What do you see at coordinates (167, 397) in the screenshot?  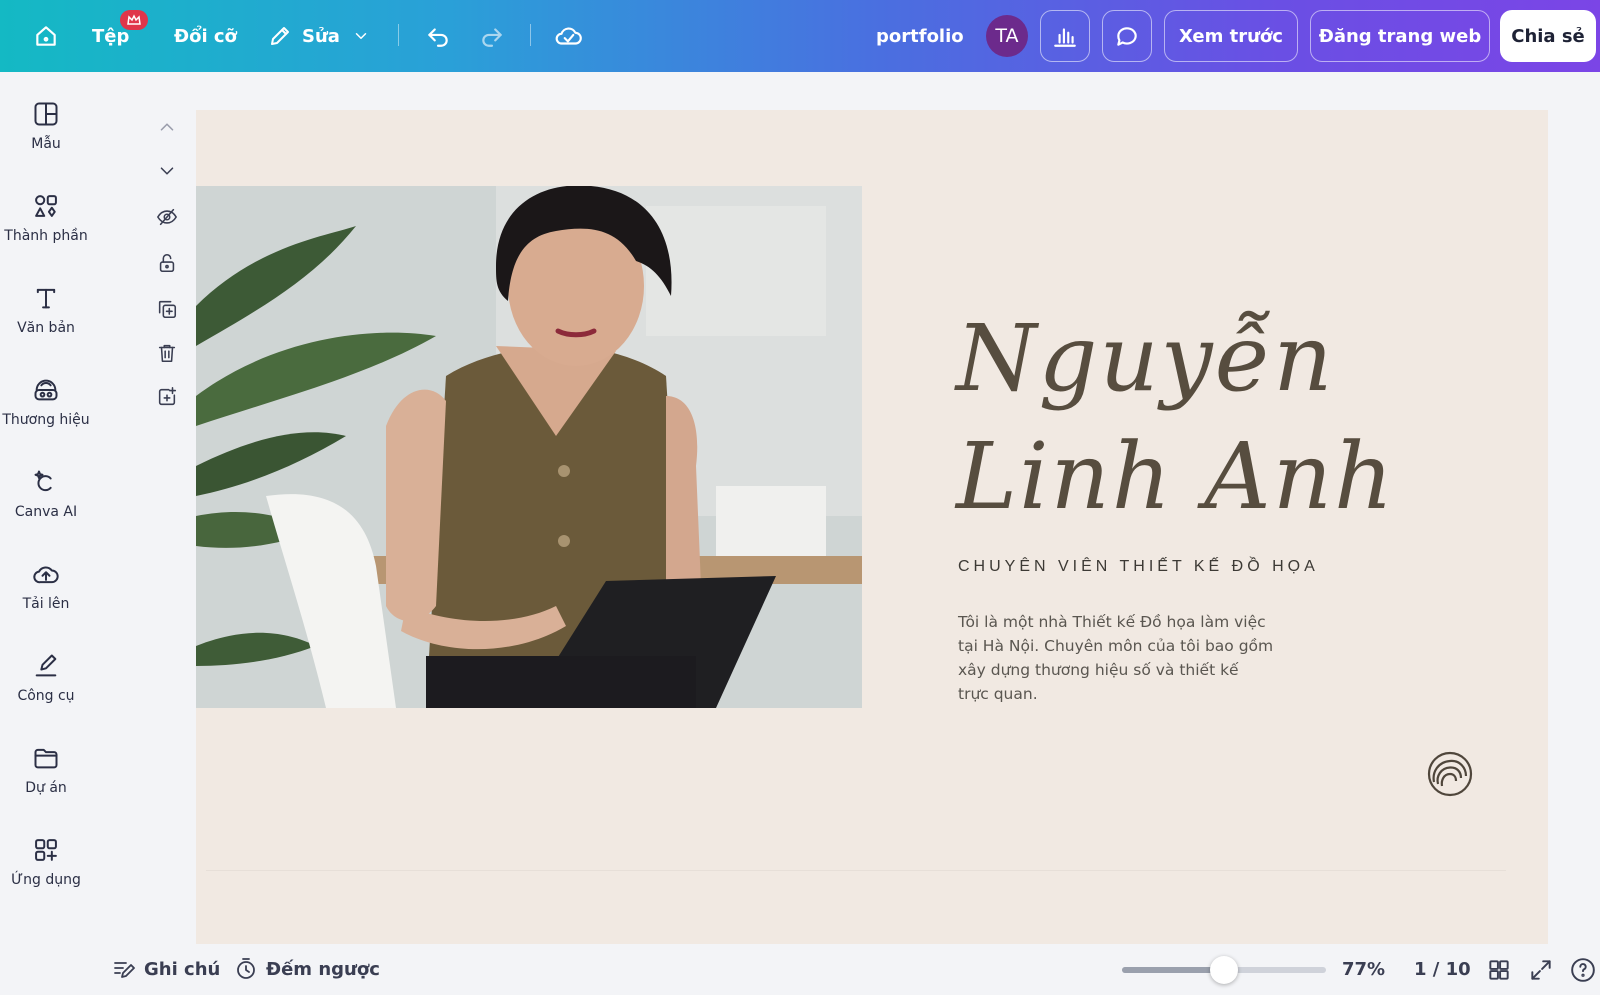 I see `add-page-button` at bounding box center [167, 397].